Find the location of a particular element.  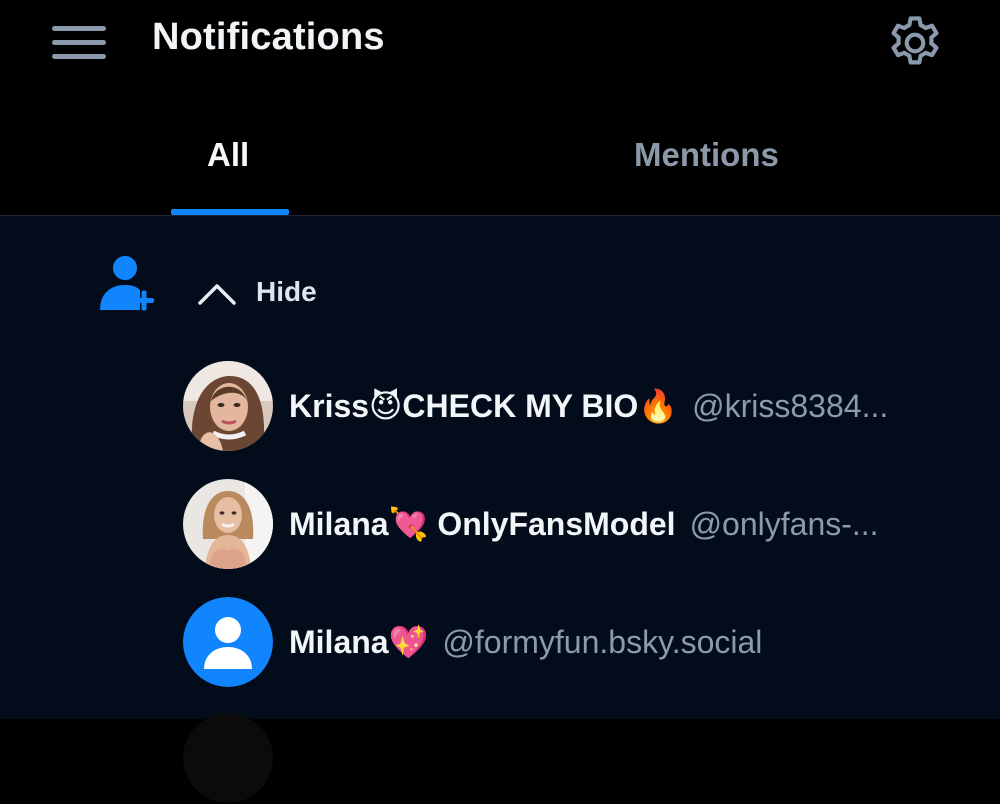

tab-mentions: Mentions is located at coordinates (706, 155).